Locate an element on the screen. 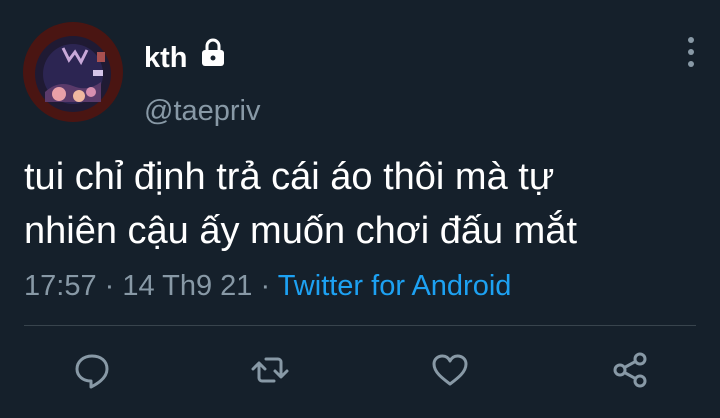  tweet-date: 14 Th9 21 is located at coordinates (187, 286).